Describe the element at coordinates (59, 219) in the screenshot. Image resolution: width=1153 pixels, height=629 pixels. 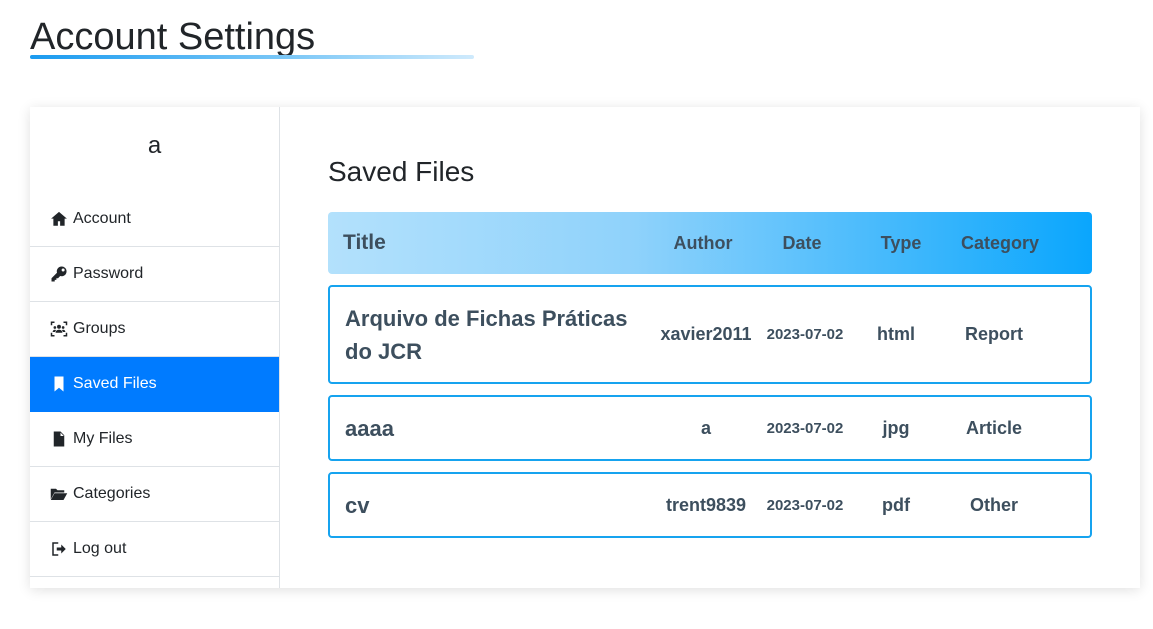
I see `home-icon` at that location.